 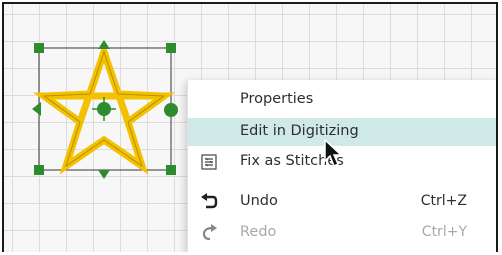 What do you see at coordinates (171, 48) in the screenshot?
I see `resize-handle-tr` at bounding box center [171, 48].